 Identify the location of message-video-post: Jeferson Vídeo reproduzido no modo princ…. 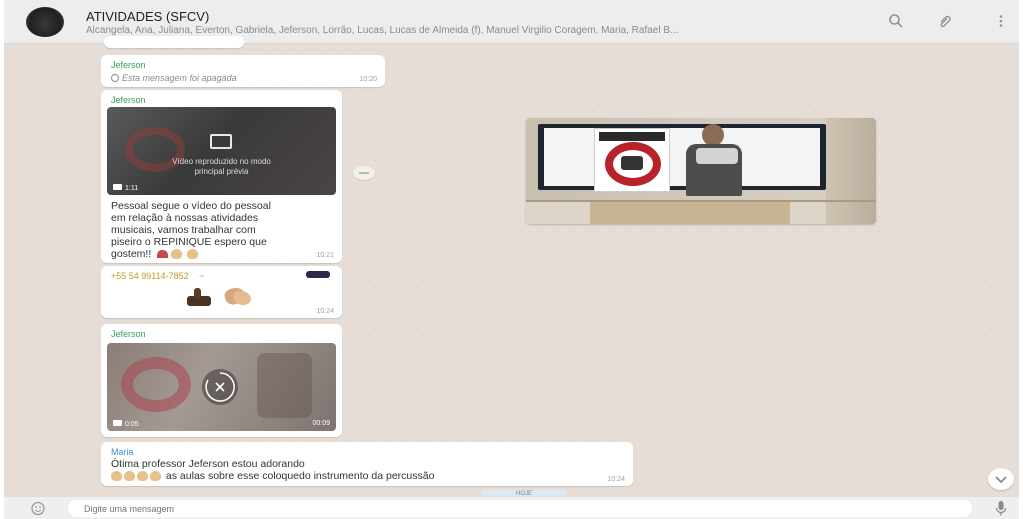
(221, 176).